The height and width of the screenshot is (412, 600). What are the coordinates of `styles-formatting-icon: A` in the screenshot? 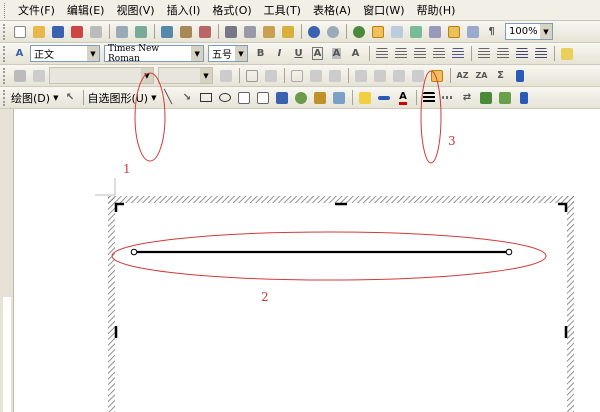 It's located at (19, 53).